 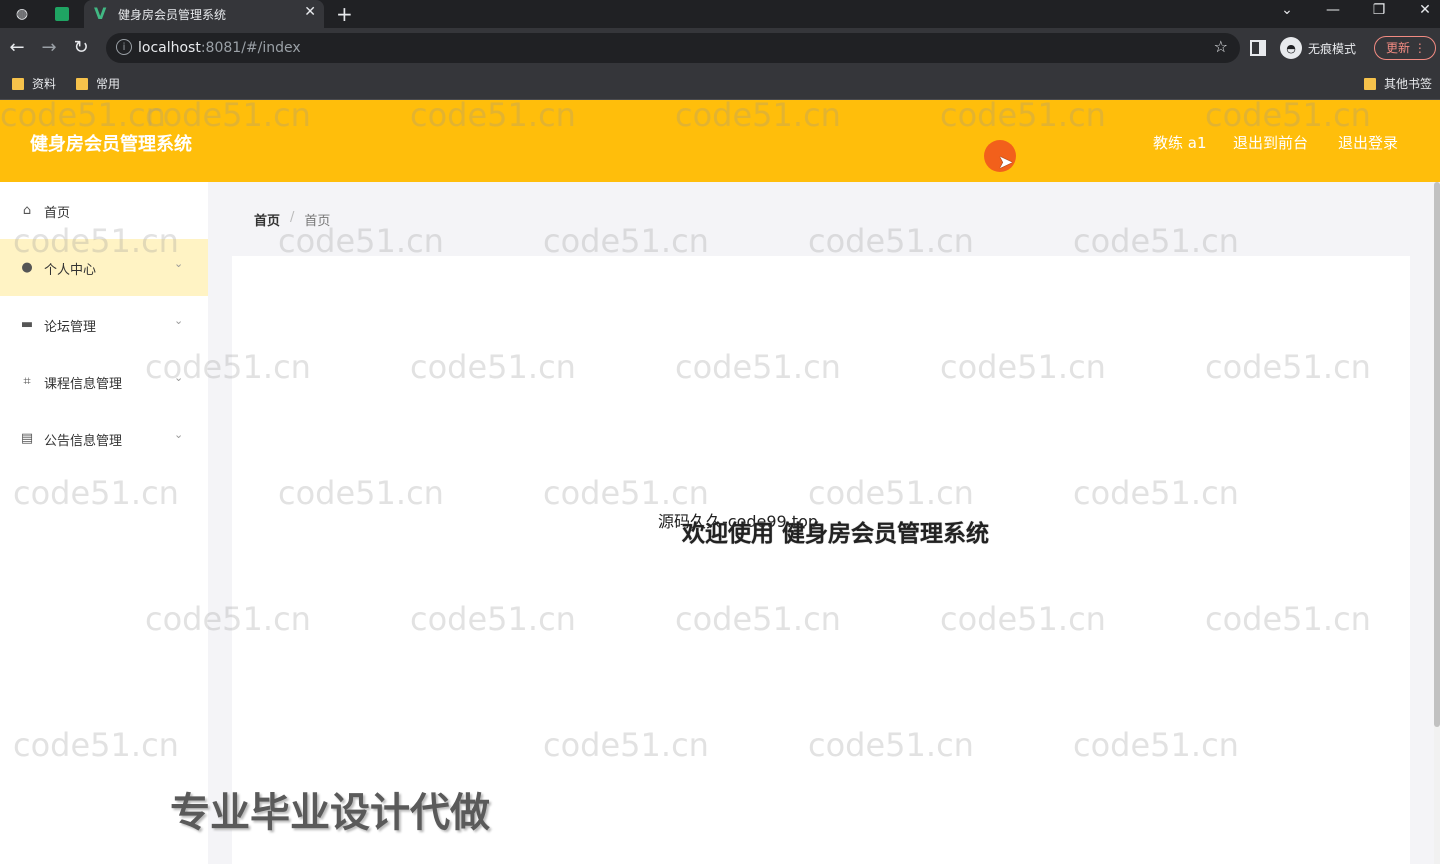 I want to click on bookmark-star-icon: ☆, so click(x=1221, y=46).